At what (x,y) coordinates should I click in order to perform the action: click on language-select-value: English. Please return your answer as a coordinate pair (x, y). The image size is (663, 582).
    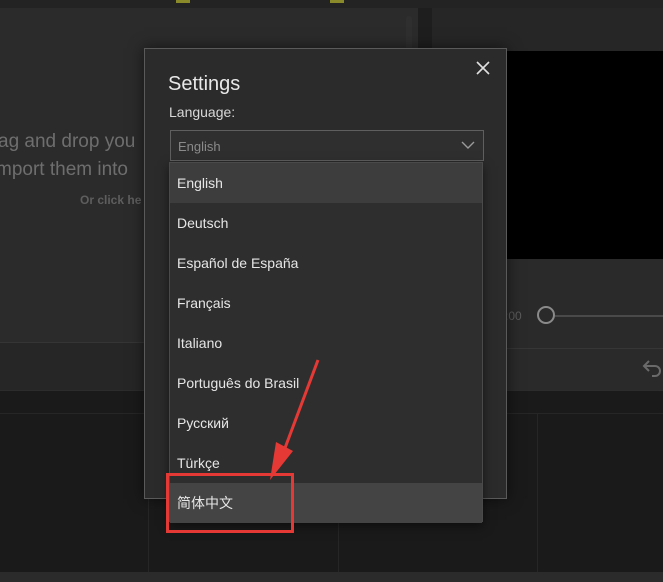
    Looking at the image, I should click on (199, 146).